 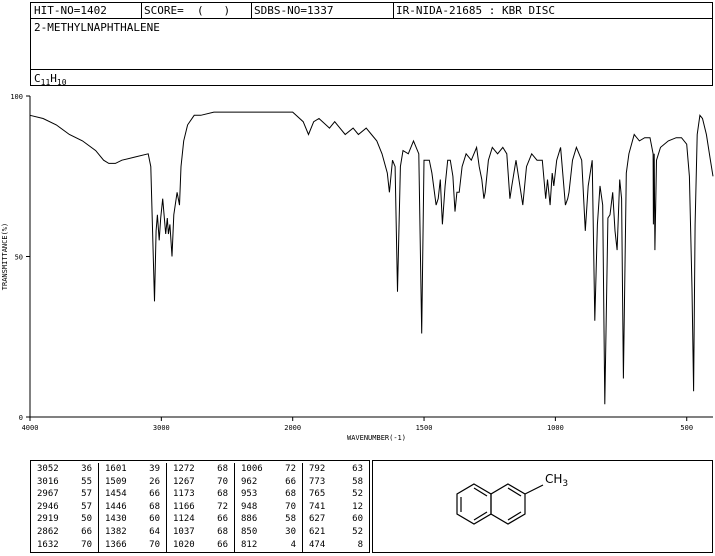 I want to click on peak-transmittance: 12, so click(x=357, y=506).